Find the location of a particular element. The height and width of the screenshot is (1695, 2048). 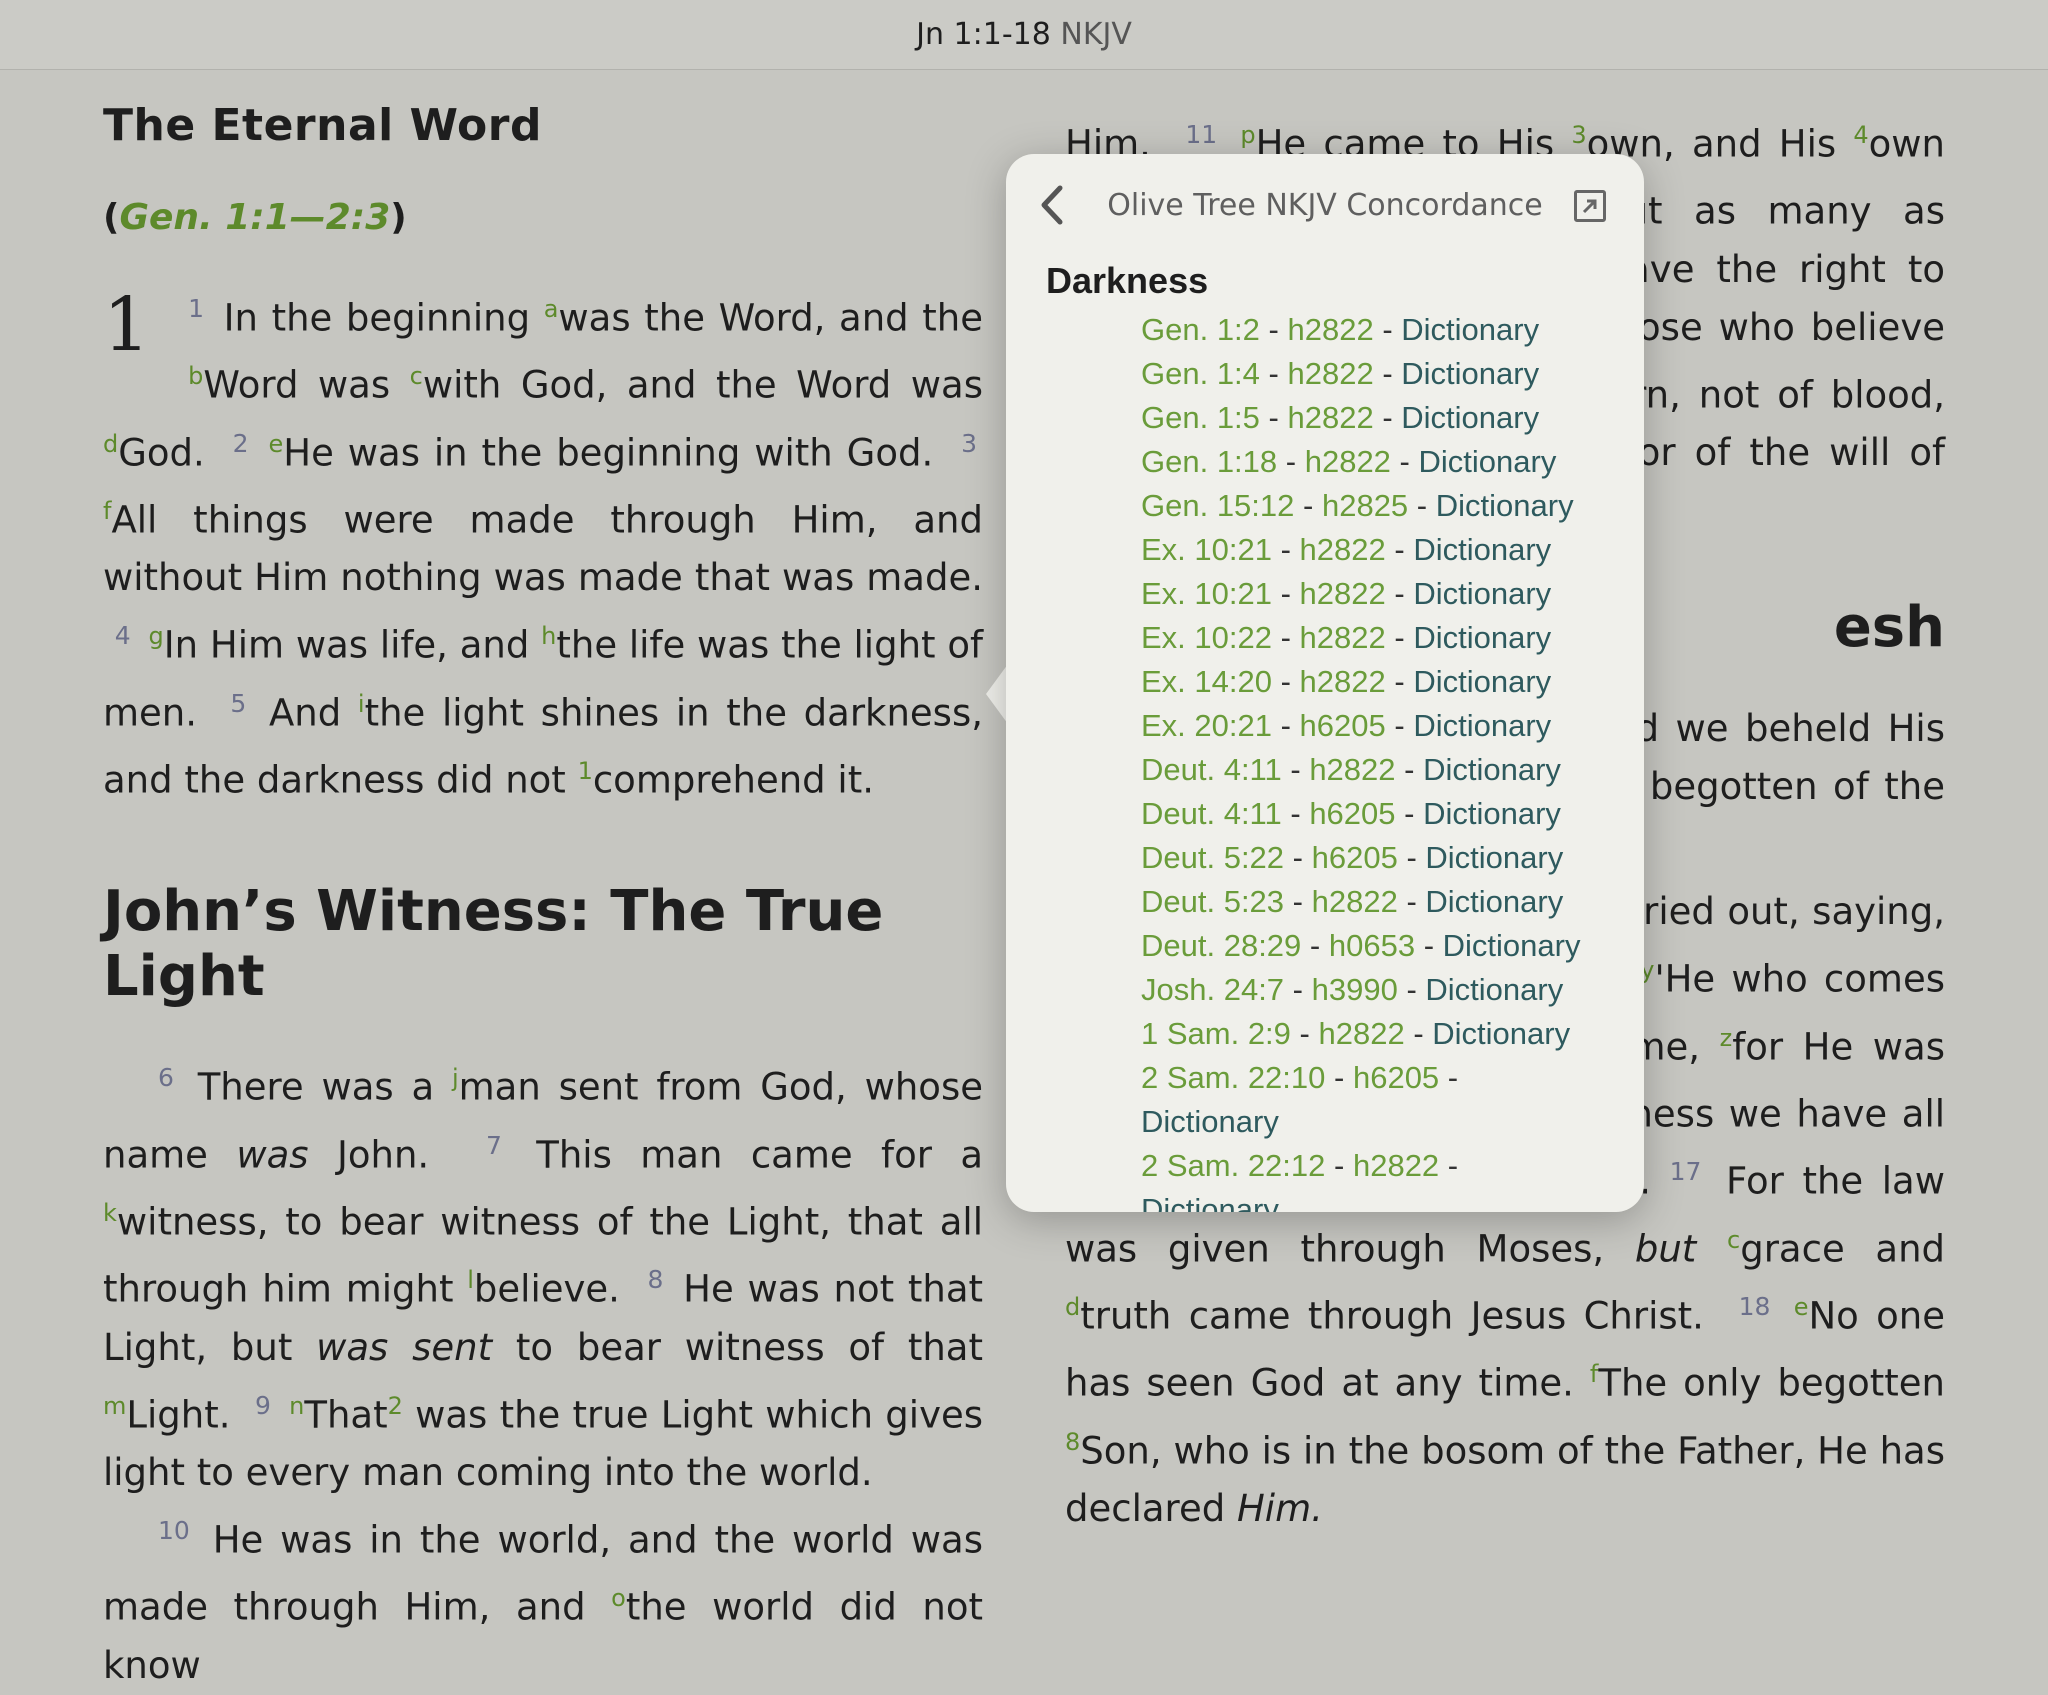

popover-arrow is located at coordinates (997, 694).